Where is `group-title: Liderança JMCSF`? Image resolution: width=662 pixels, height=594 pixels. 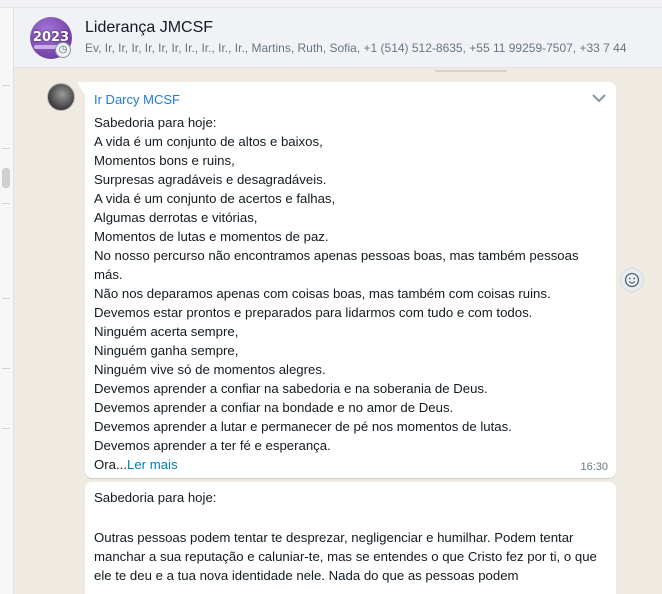 group-title: Liderança JMCSF is located at coordinates (149, 28).